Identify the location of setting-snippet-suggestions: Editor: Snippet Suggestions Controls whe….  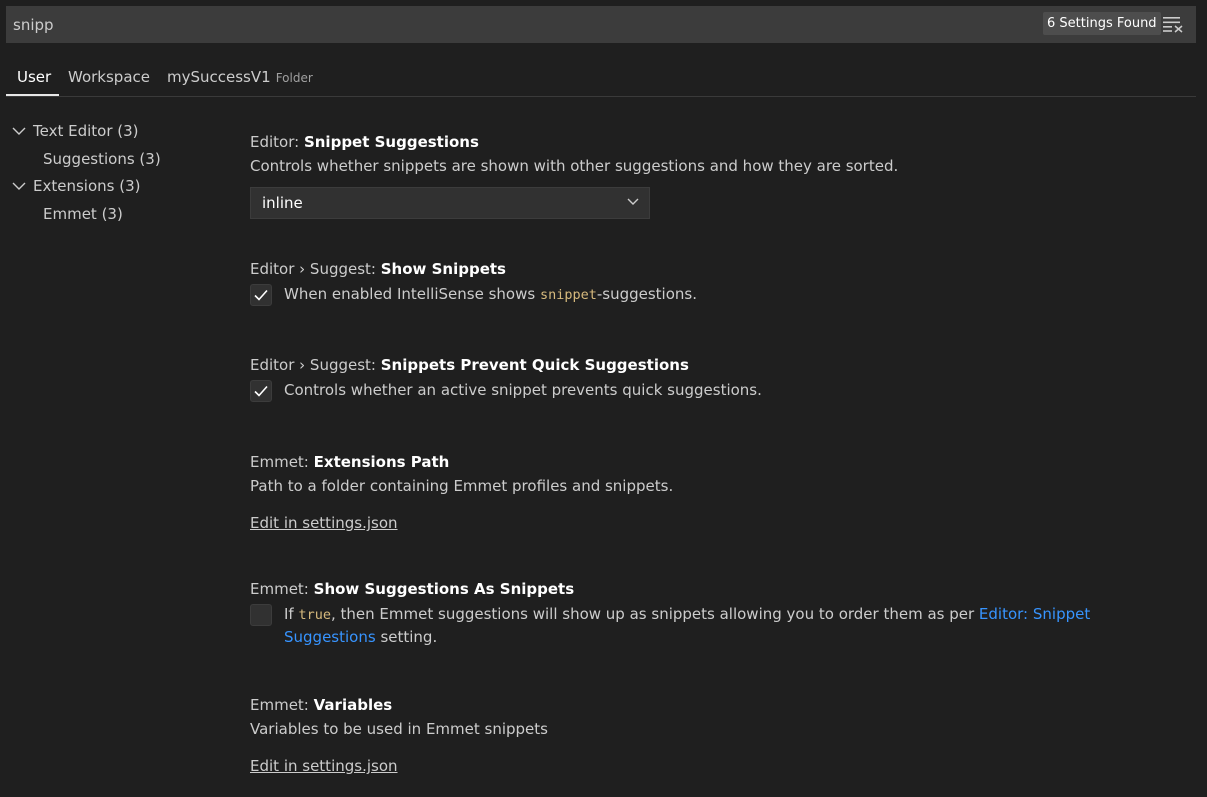
(715, 175).